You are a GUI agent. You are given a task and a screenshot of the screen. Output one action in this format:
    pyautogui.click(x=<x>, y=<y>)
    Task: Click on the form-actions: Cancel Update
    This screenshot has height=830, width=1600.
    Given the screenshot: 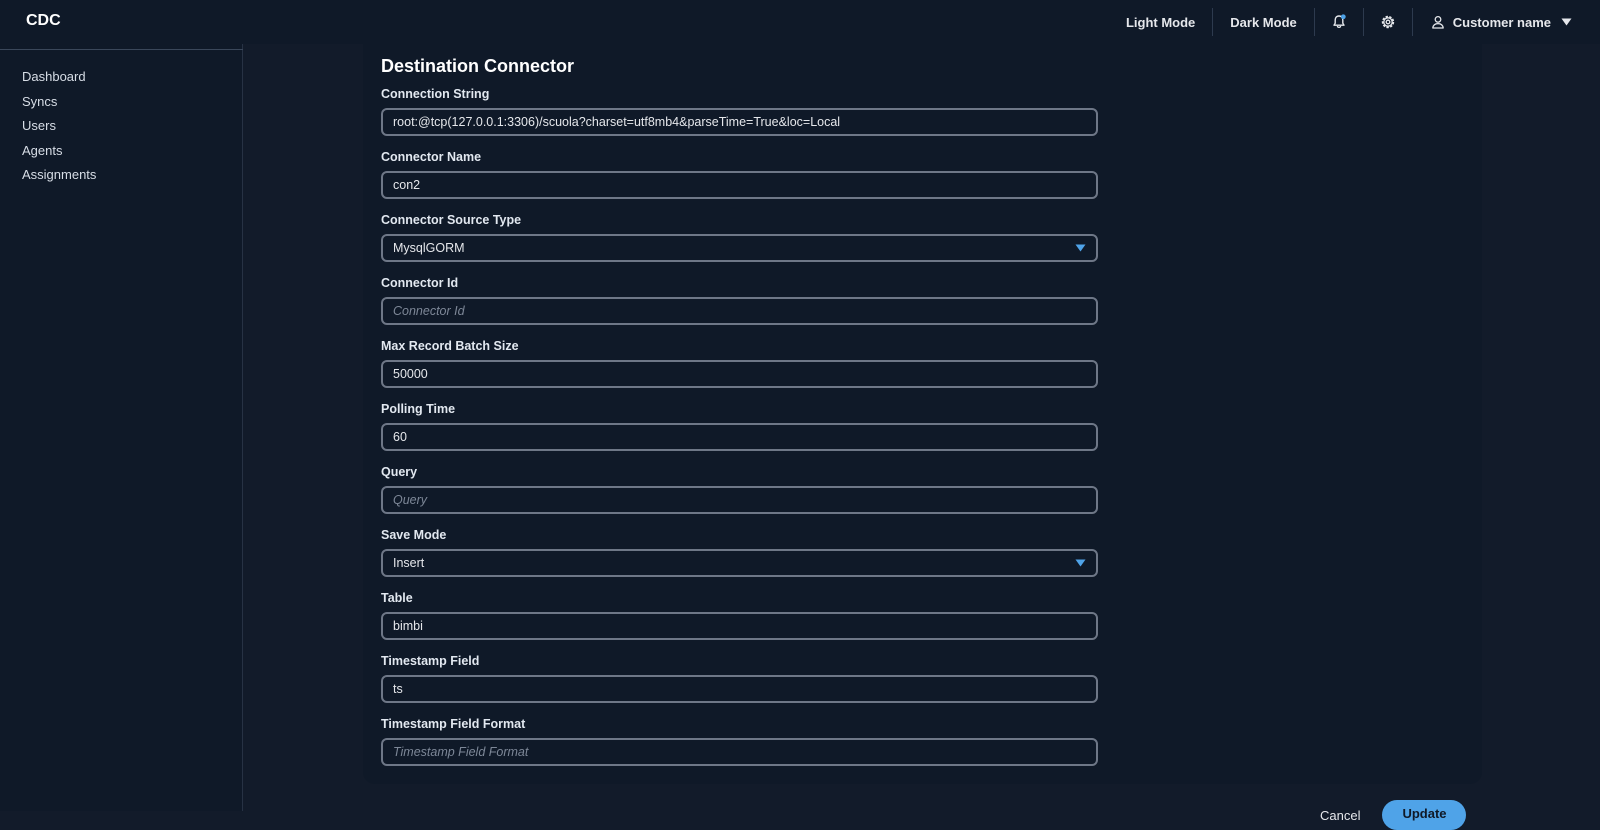 What is the action you would take?
    pyautogui.click(x=1393, y=815)
    